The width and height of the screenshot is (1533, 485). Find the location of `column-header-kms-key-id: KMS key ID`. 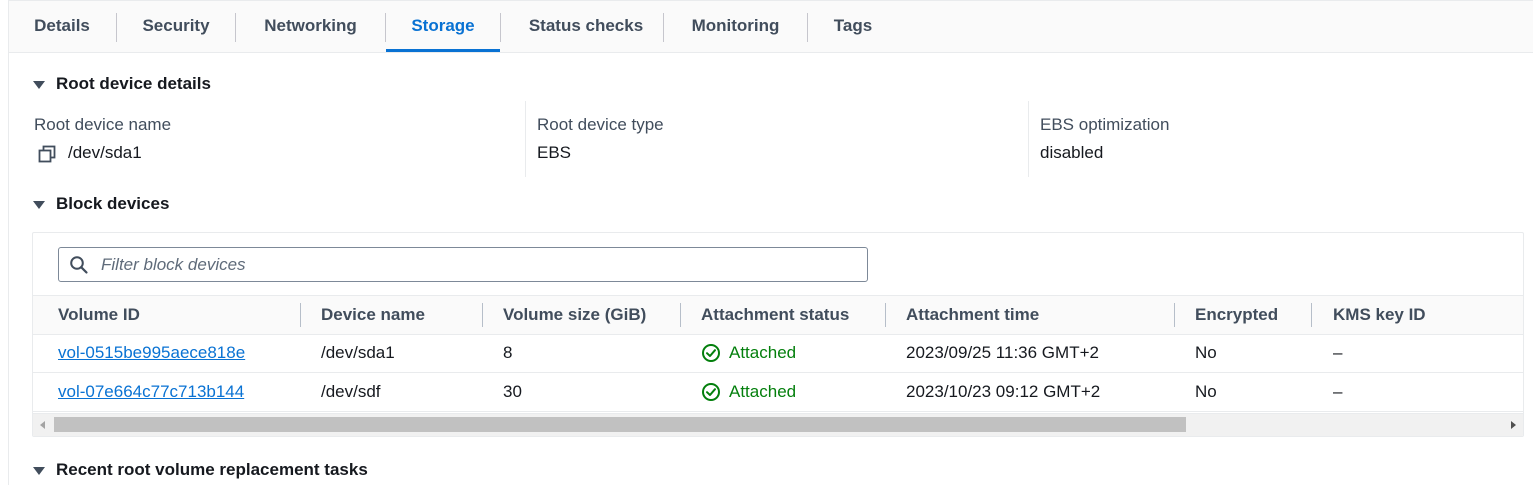

column-header-kms-key-id: KMS key ID is located at coordinates (1379, 315).